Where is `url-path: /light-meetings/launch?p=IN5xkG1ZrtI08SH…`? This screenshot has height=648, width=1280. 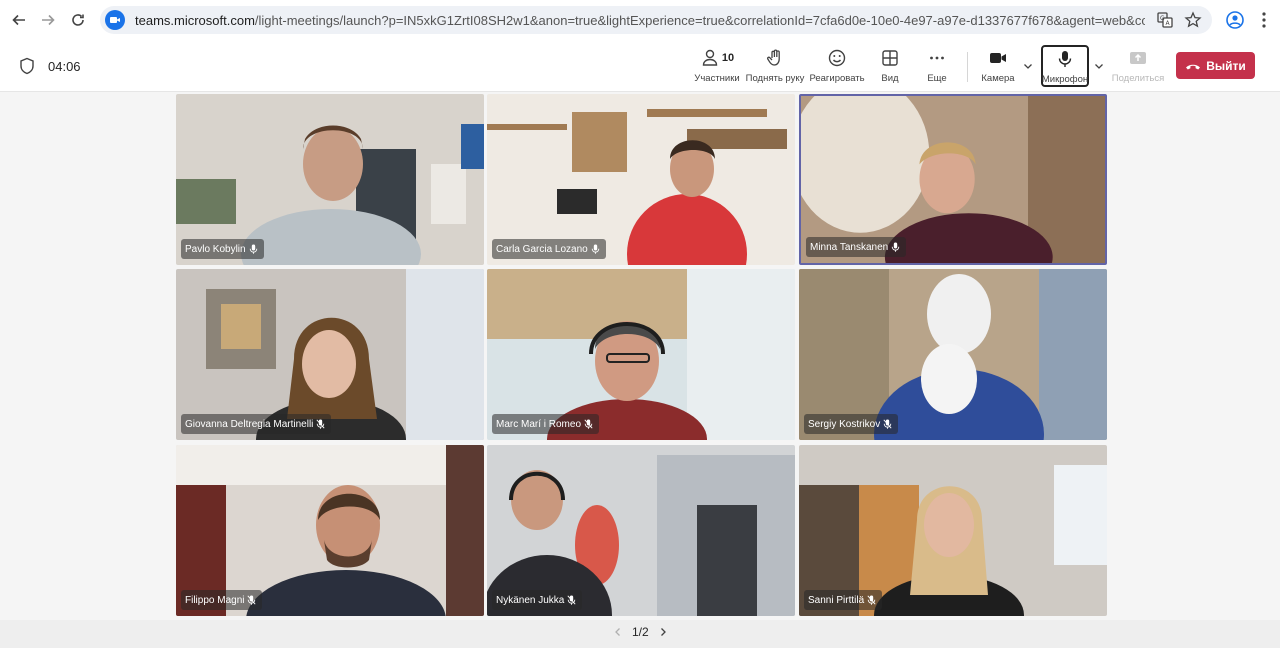 url-path: /light-meetings/launch?p=IN5xkG1ZrtI08SH… is located at coordinates (699, 20).